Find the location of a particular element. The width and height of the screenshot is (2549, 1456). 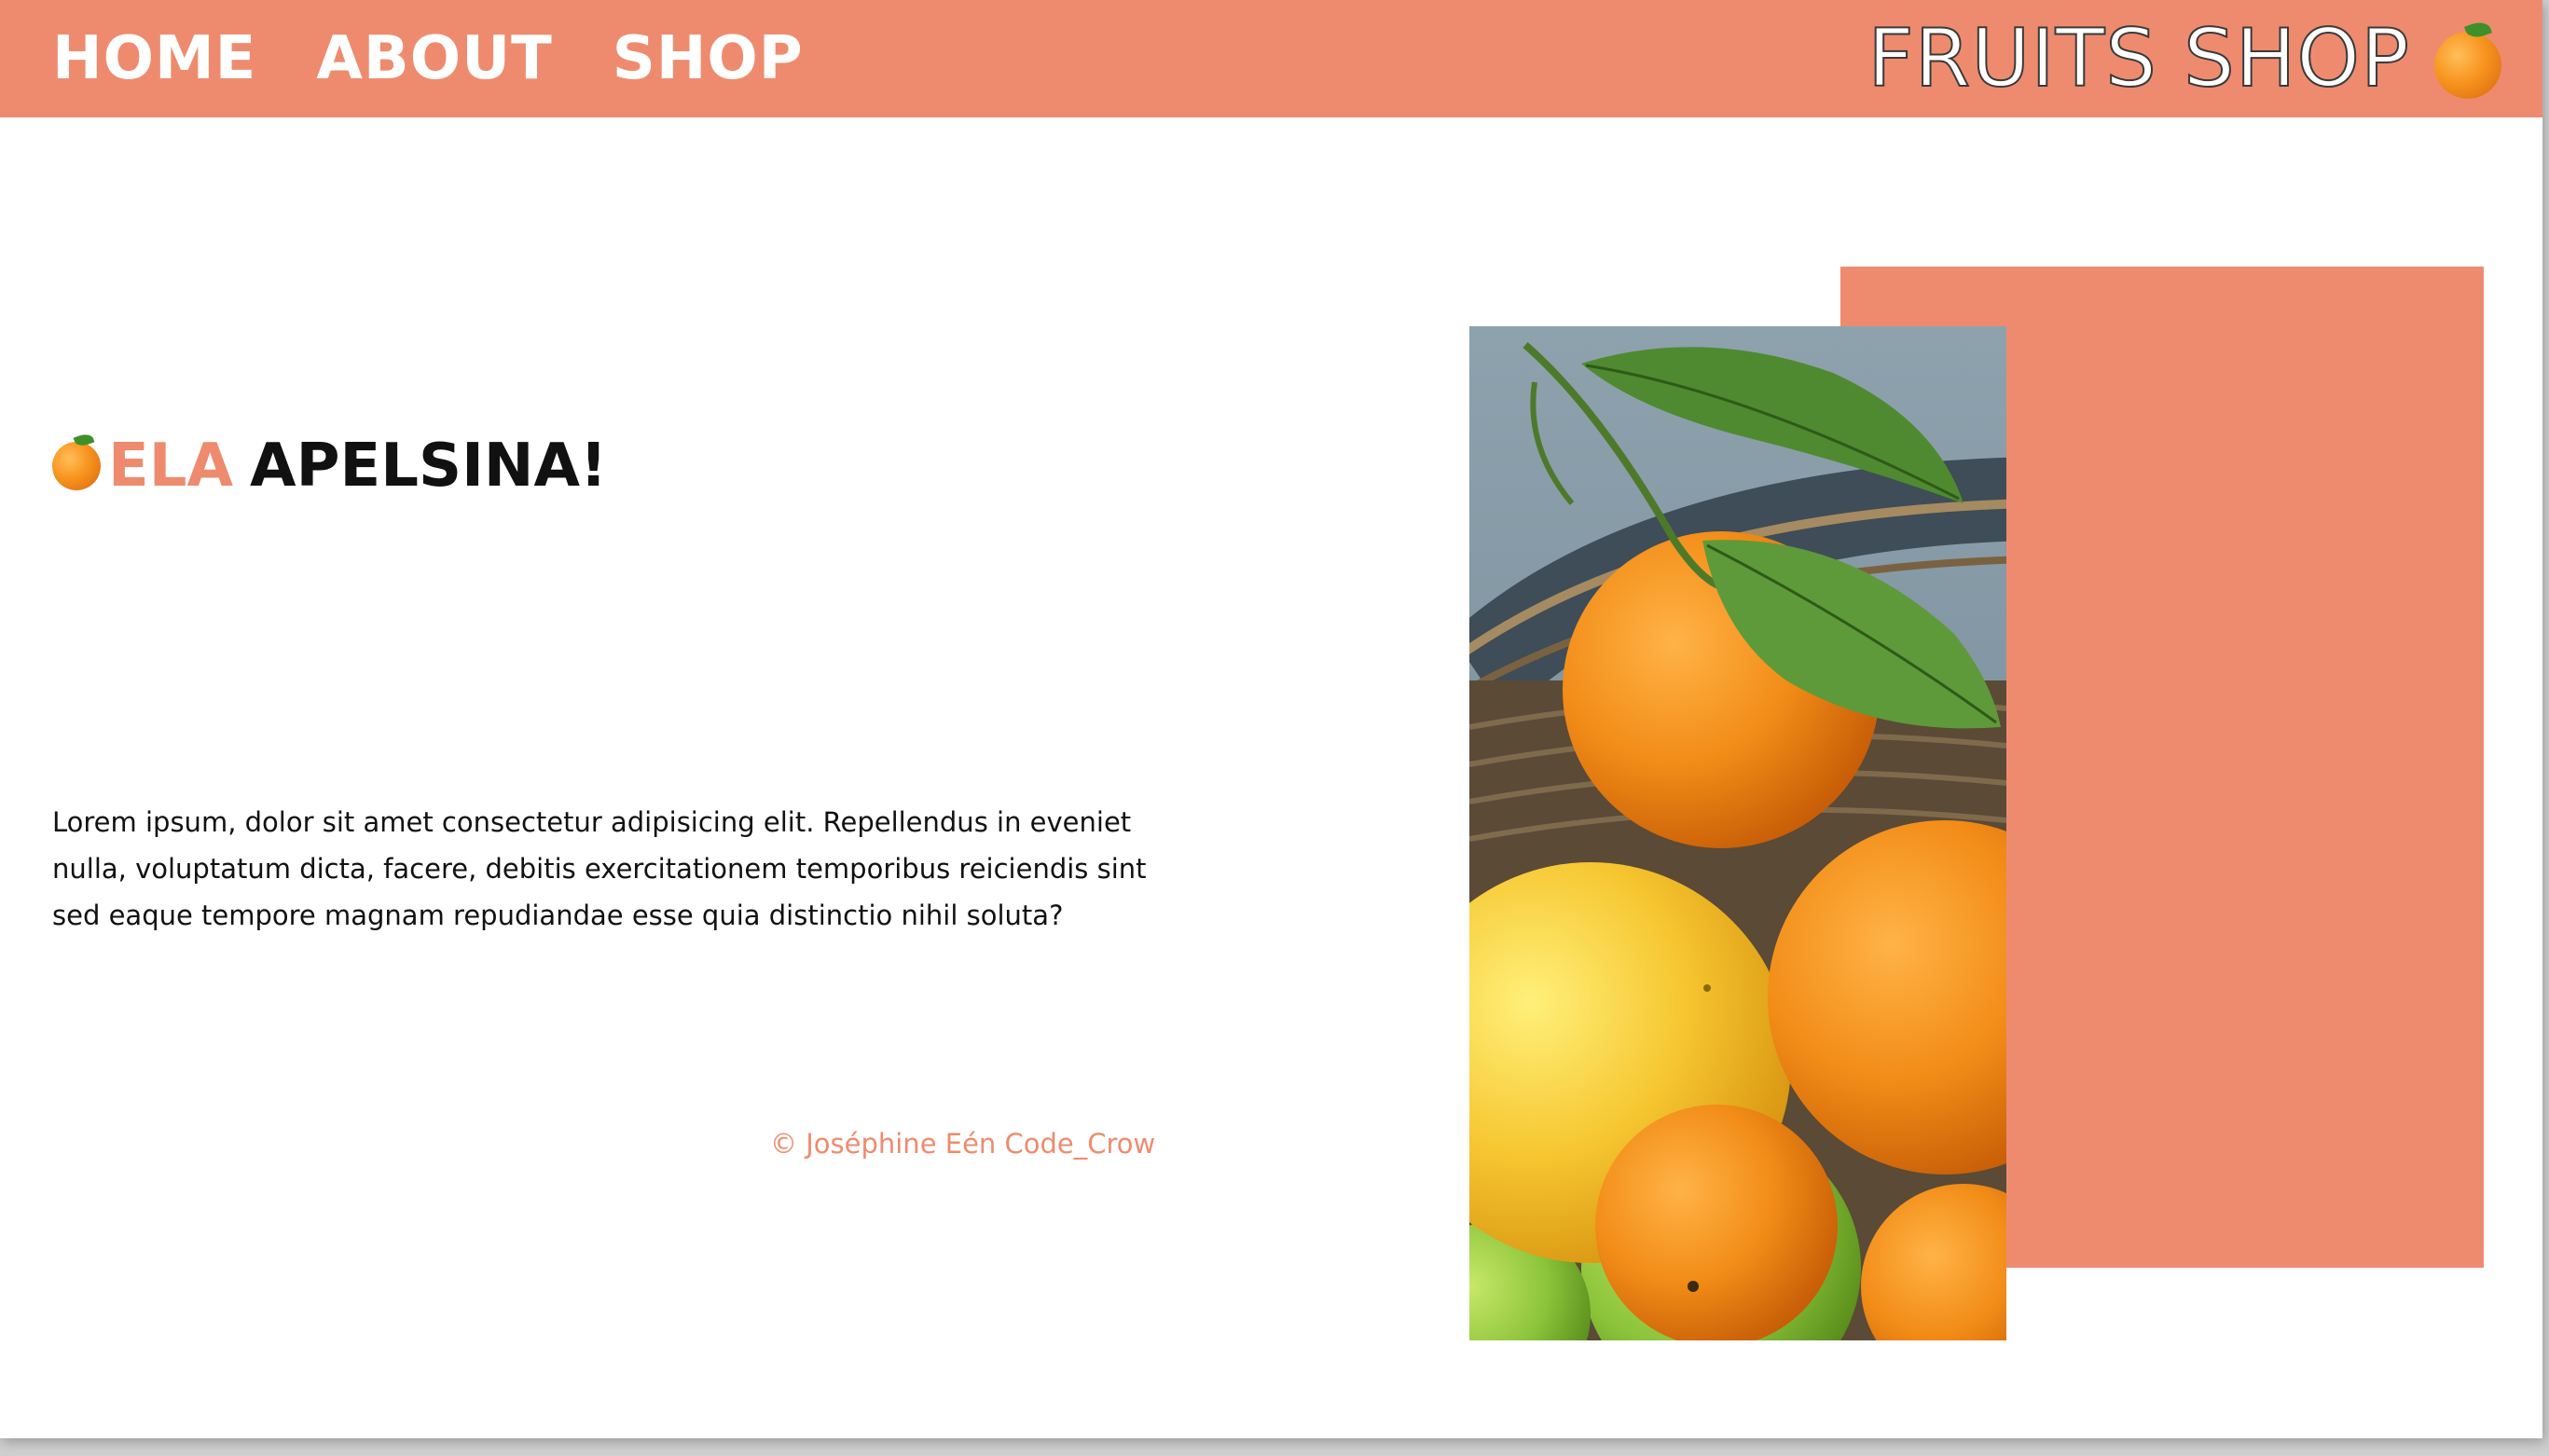

hero-title-rest: APELSINA! is located at coordinates (429, 466).